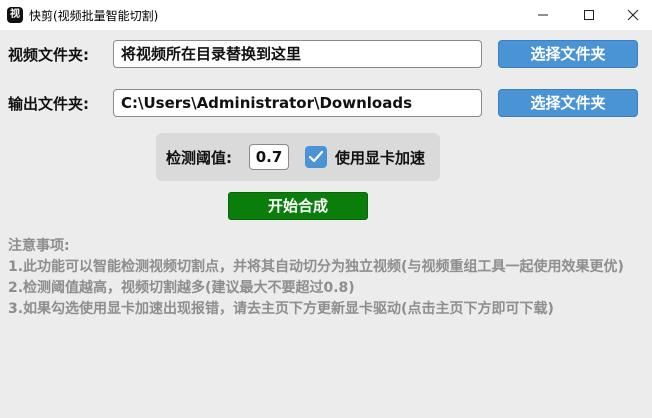 The width and height of the screenshot is (652, 418). Describe the element at coordinates (298, 157) in the screenshot. I see `options-panel: 检测阈值: 0.7 使用显卡加速` at that location.